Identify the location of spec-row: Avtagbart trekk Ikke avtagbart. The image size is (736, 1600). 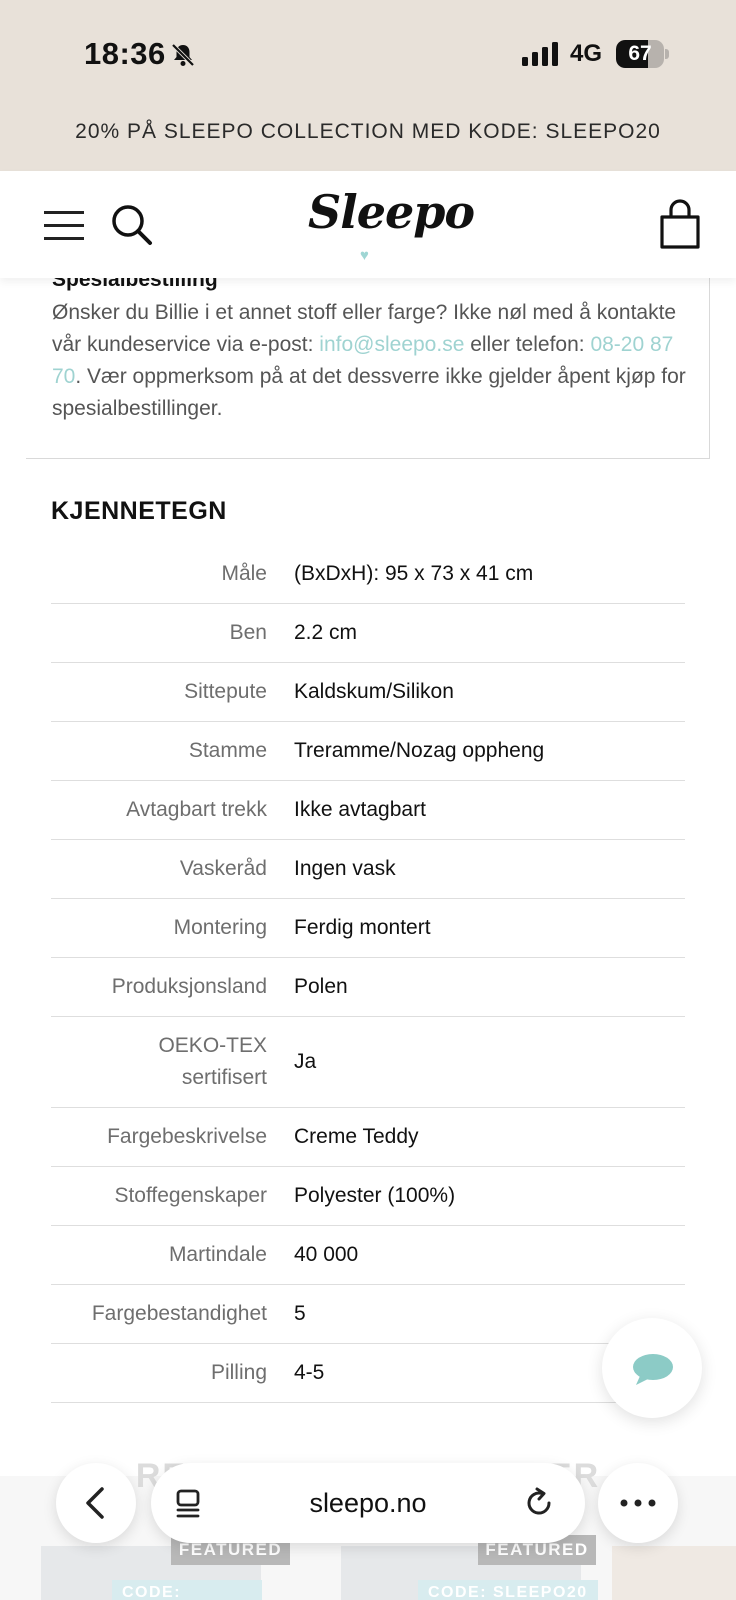
(368, 810).